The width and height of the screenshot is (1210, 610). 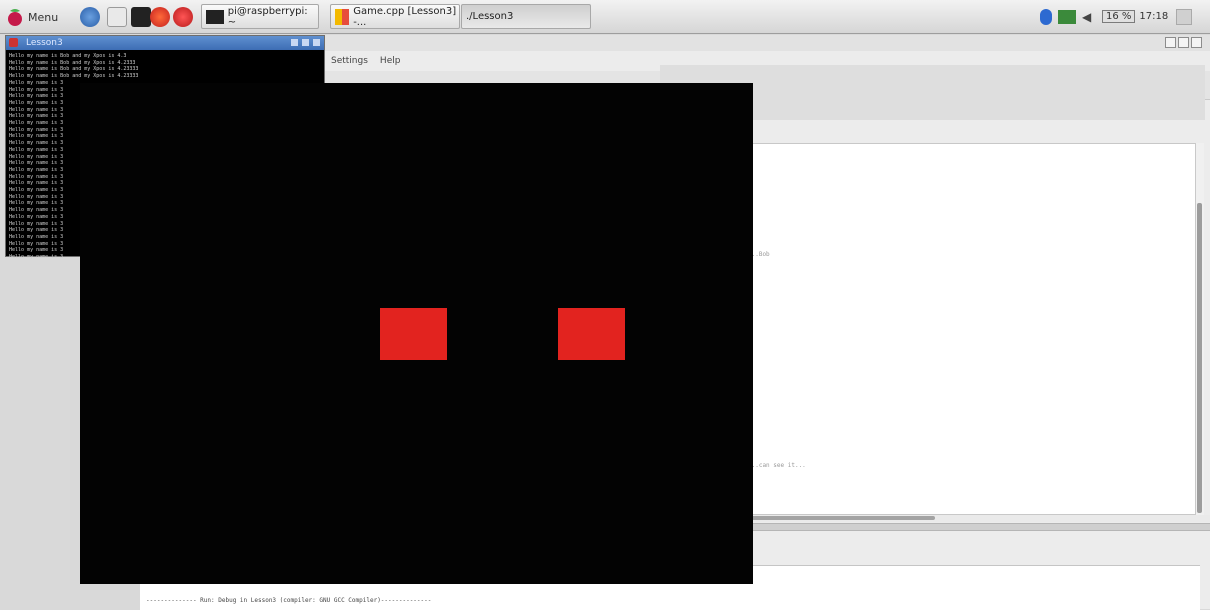 What do you see at coordinates (591, 334) in the screenshot?
I see `red-square-right` at bounding box center [591, 334].